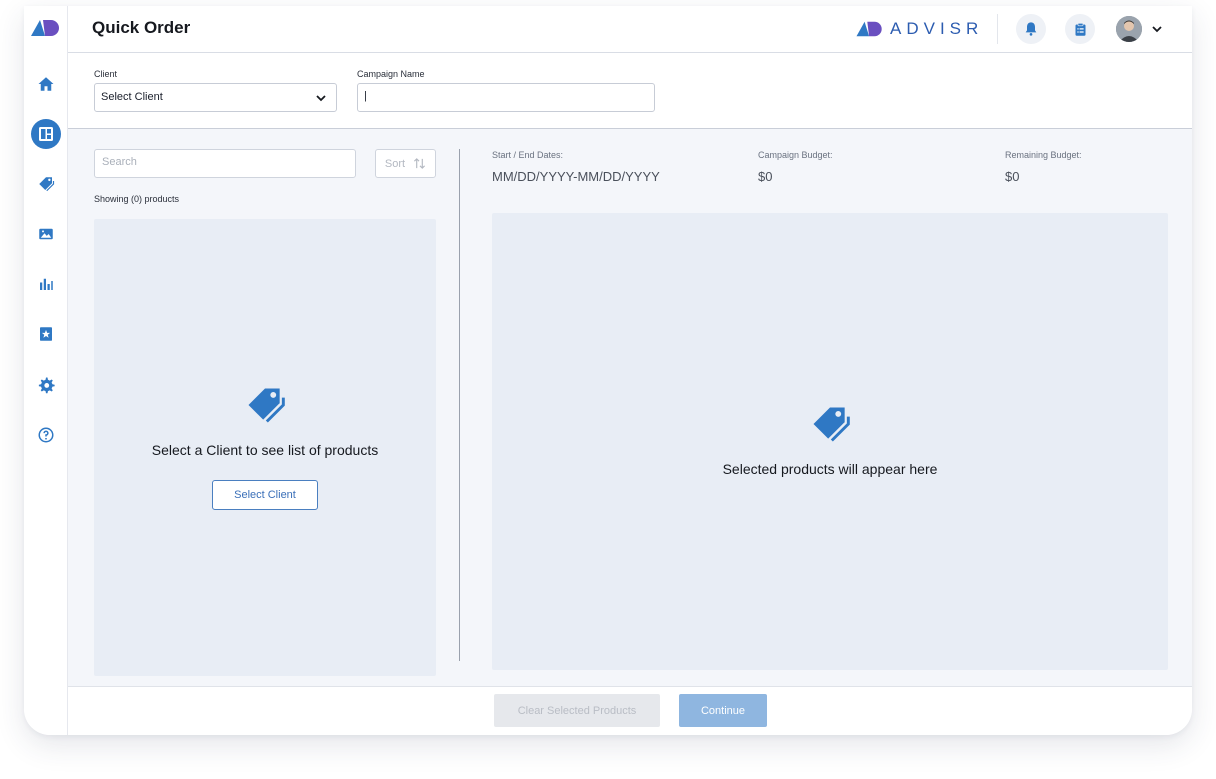 The height and width of the screenshot is (779, 1216). What do you see at coordinates (141, 27) in the screenshot?
I see `page-title: Quick Order` at bounding box center [141, 27].